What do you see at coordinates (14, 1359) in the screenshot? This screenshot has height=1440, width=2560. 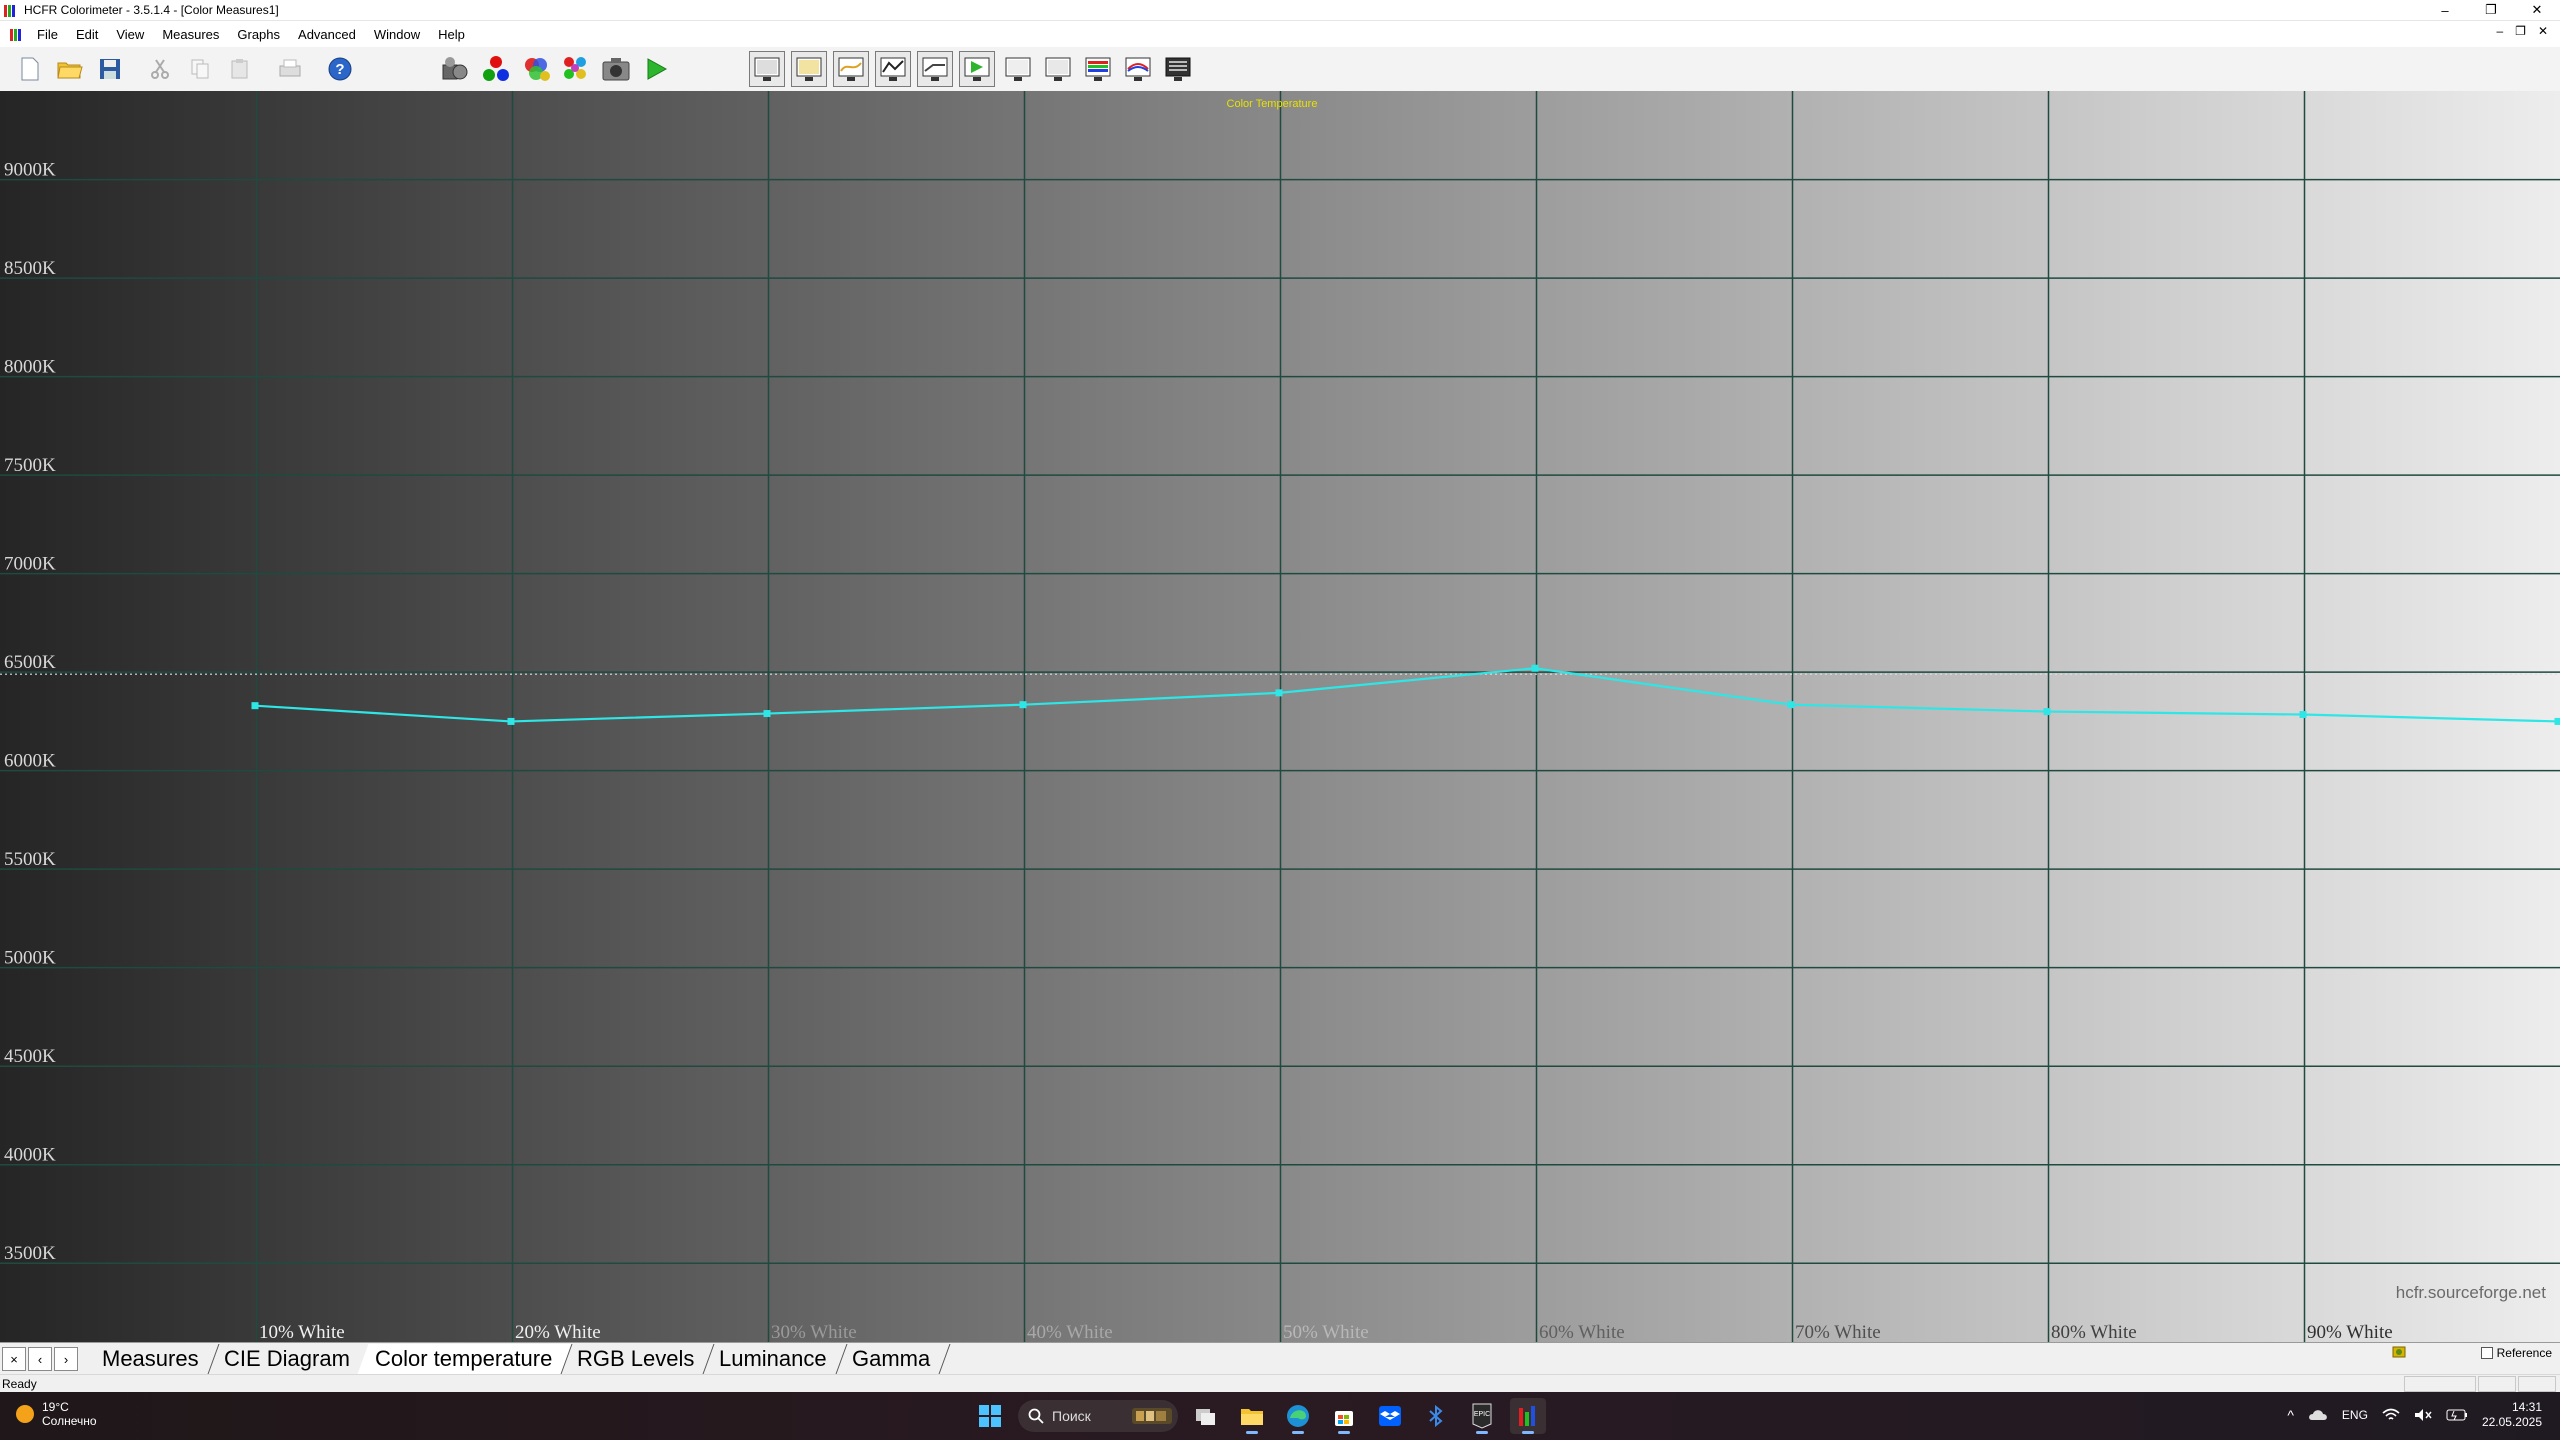 I see `close-tab-button: ×` at bounding box center [14, 1359].